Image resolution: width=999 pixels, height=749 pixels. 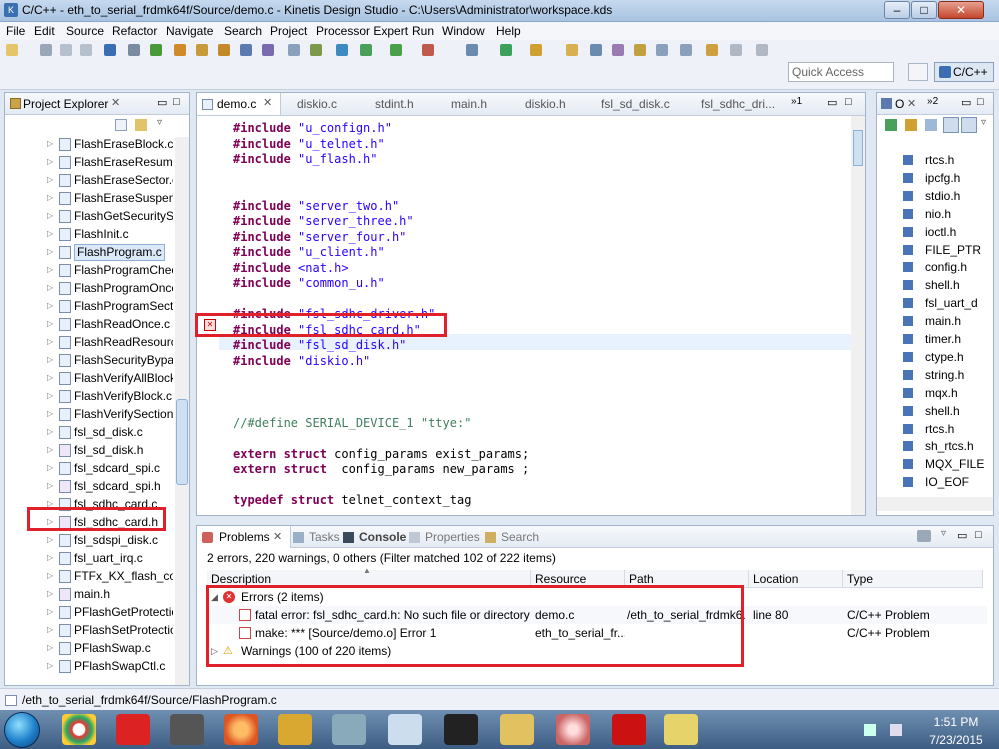 I want to click on save-all-icon, so click(x=66, y=50).